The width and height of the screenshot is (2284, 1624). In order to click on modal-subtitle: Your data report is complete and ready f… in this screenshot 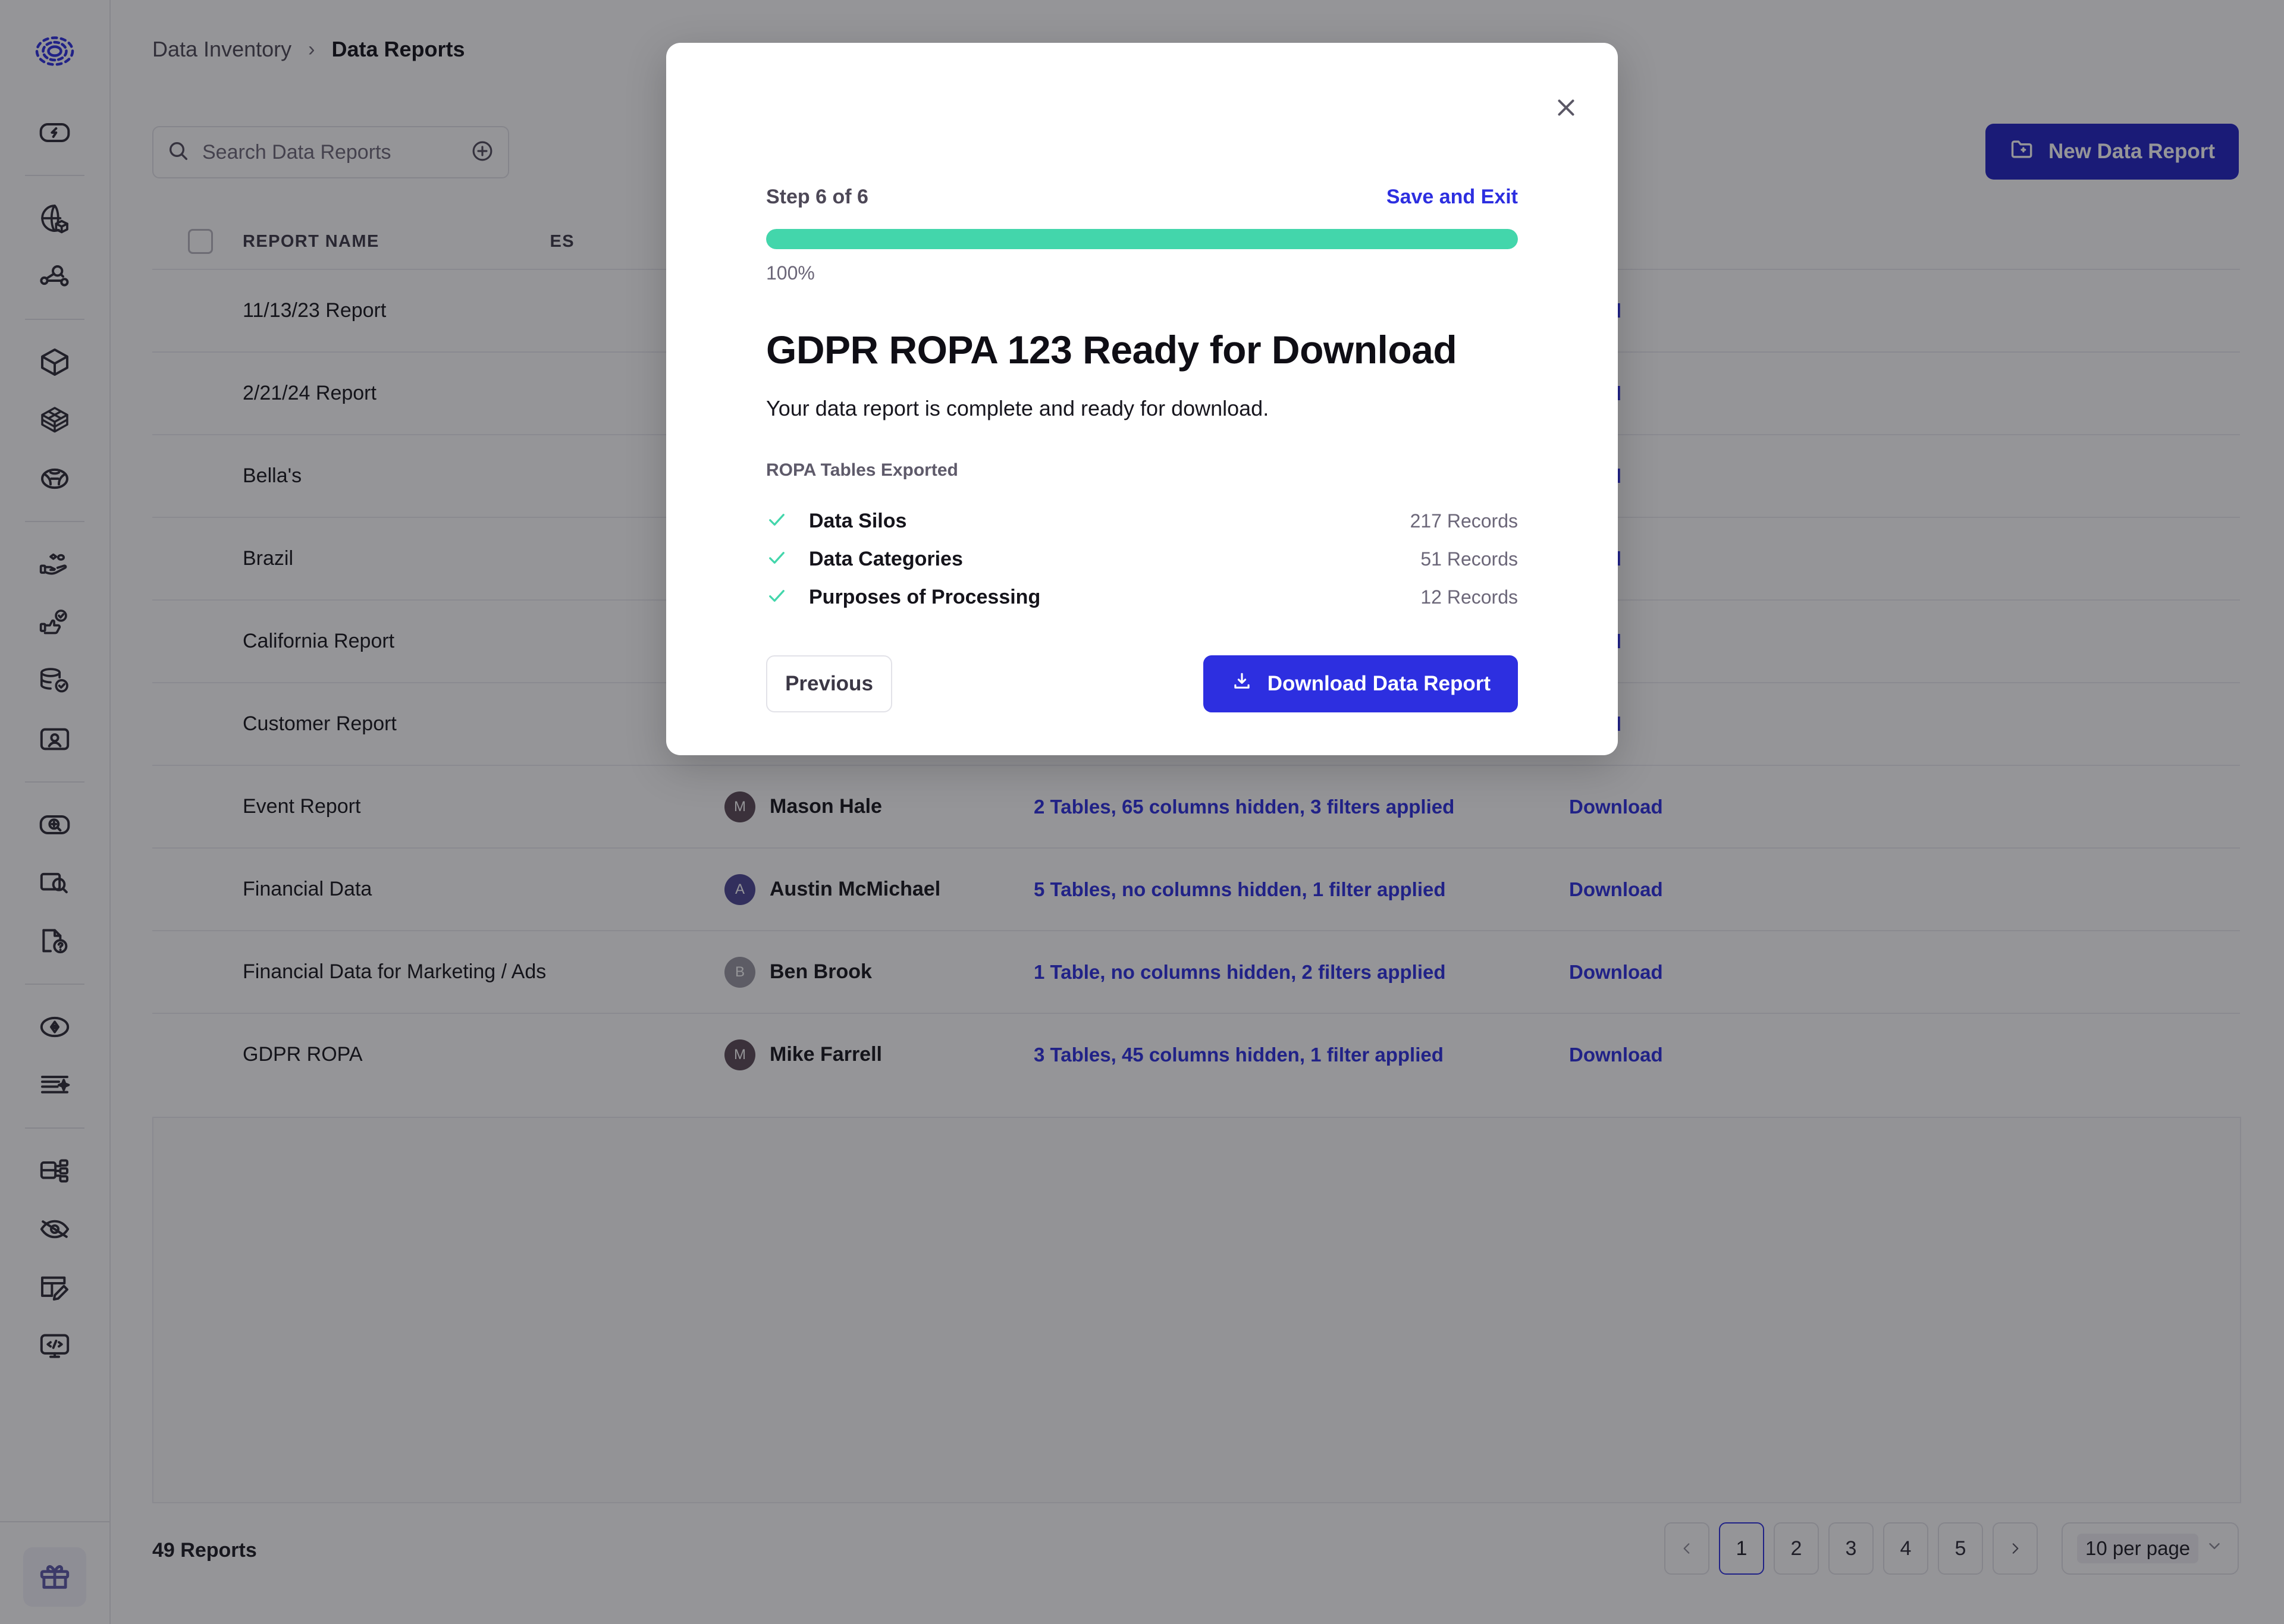, I will do `click(1018, 408)`.